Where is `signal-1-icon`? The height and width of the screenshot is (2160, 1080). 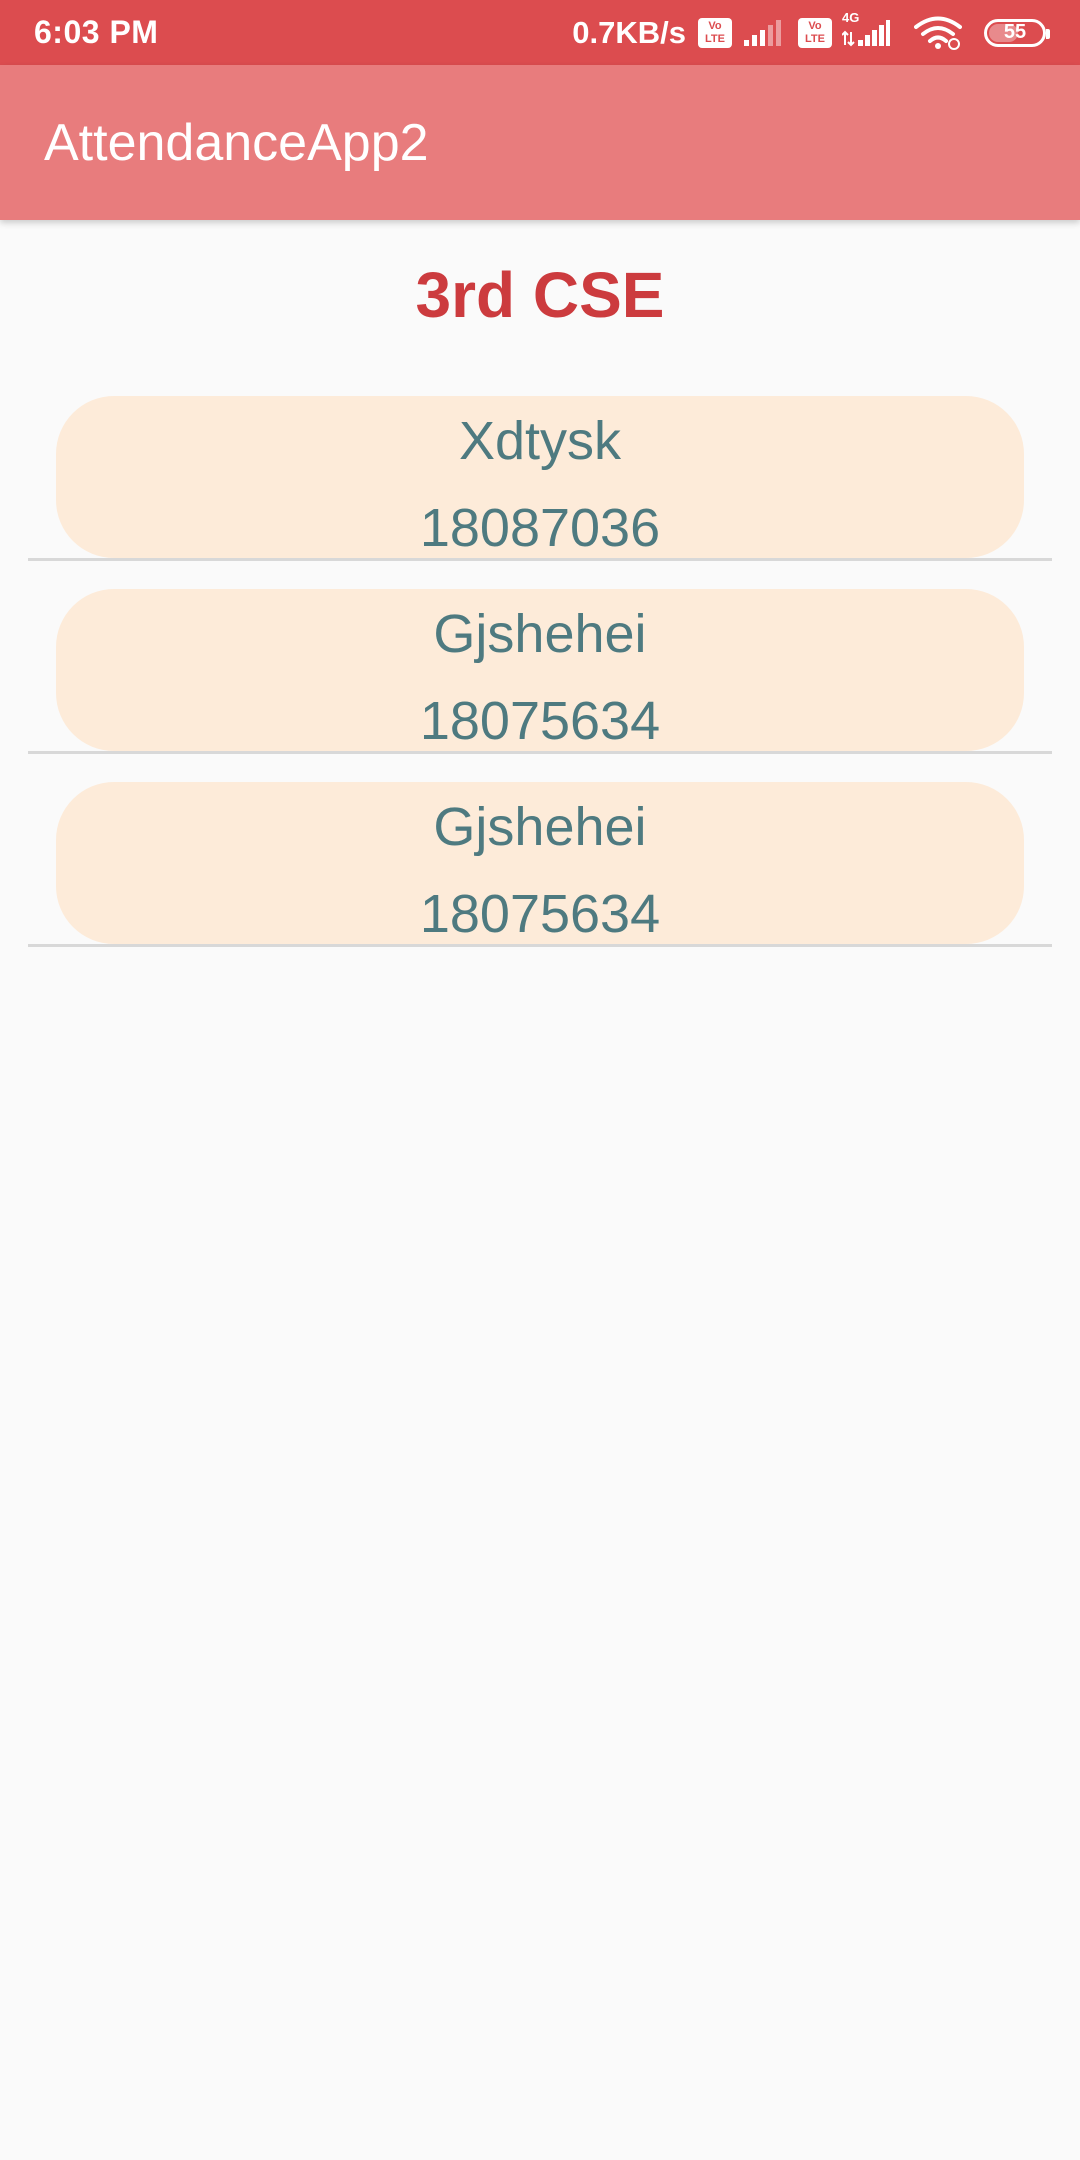
signal-1-icon is located at coordinates (762, 33).